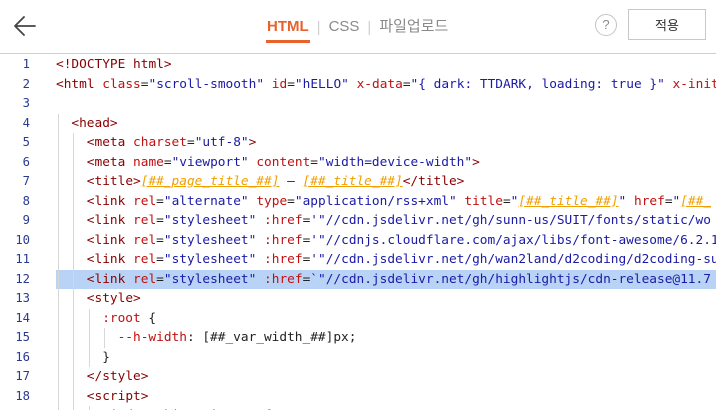 The height and width of the screenshot is (410, 716). What do you see at coordinates (537, 84) in the screenshot?
I see `code-token: "{ dark: TTDARK, loading: true }"` at bounding box center [537, 84].